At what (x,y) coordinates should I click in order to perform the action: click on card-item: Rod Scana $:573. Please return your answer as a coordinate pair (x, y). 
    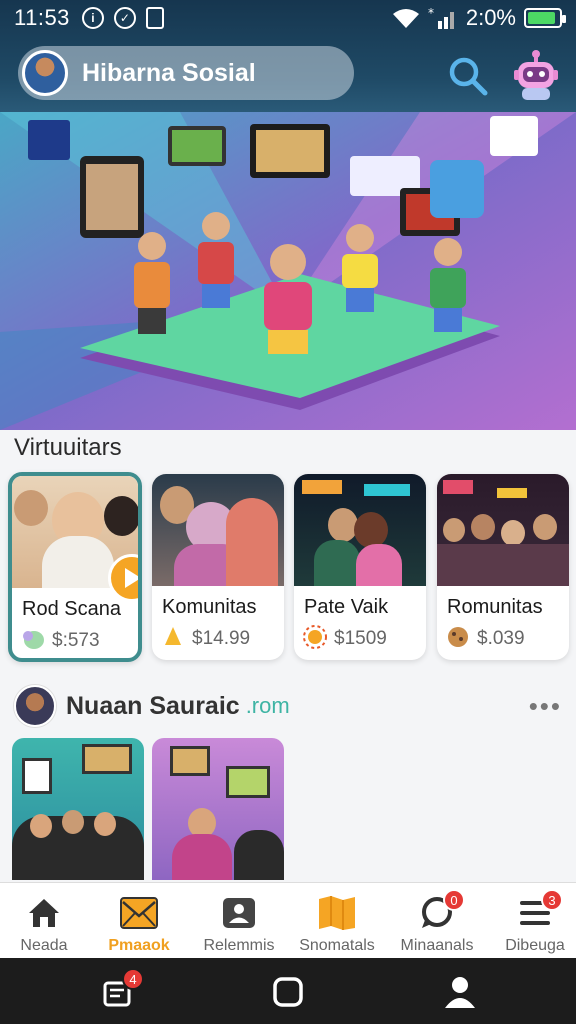
    Looking at the image, I should click on (75, 567).